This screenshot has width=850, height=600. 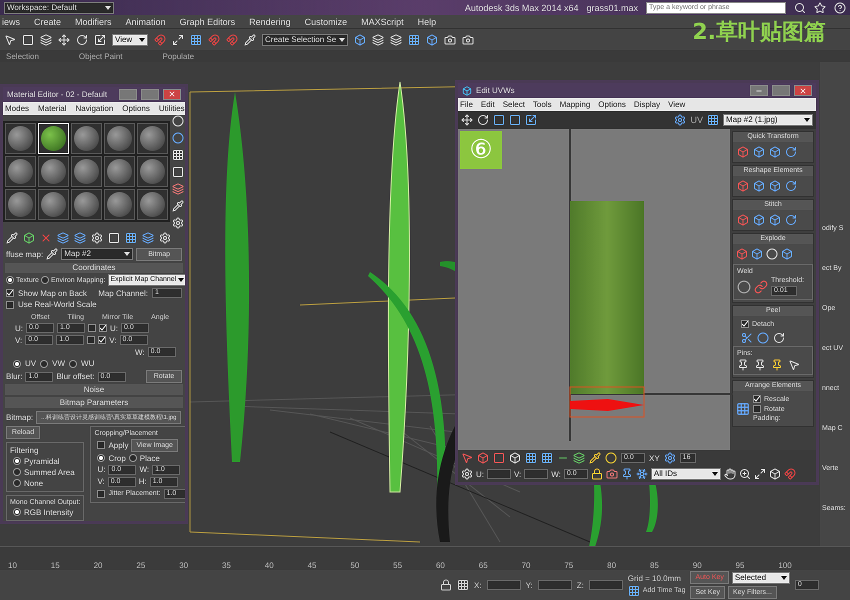 I want to click on layer-icon, so click(x=396, y=40).